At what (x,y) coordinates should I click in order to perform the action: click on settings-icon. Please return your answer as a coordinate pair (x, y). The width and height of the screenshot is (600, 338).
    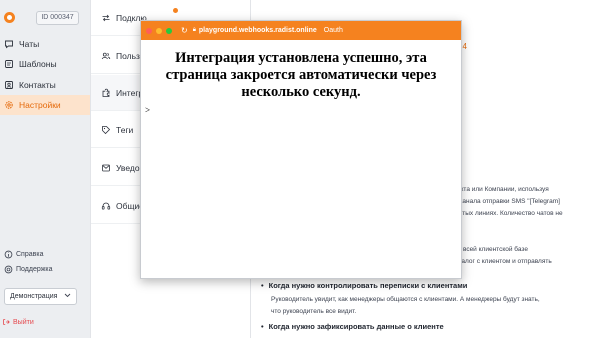
    Looking at the image, I should click on (9, 105).